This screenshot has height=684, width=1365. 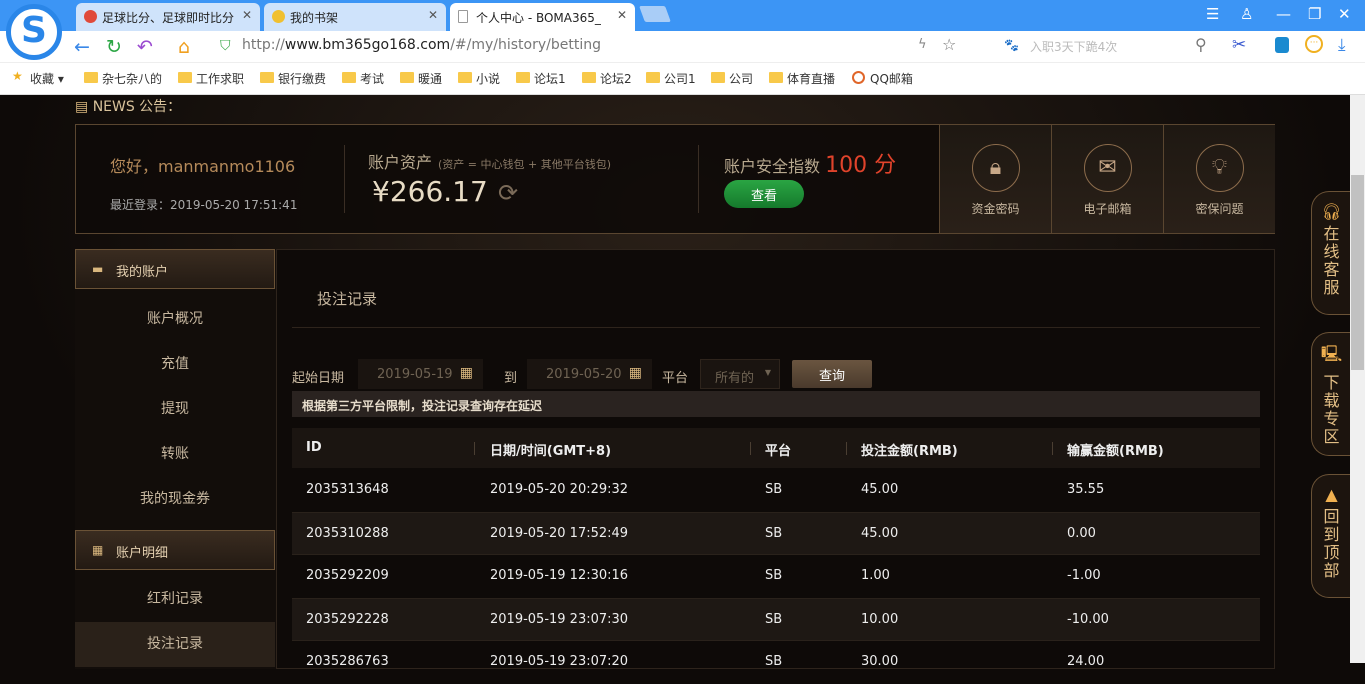 What do you see at coordinates (1073, 46) in the screenshot?
I see `search-input: 入职3天下跪4次` at bounding box center [1073, 46].